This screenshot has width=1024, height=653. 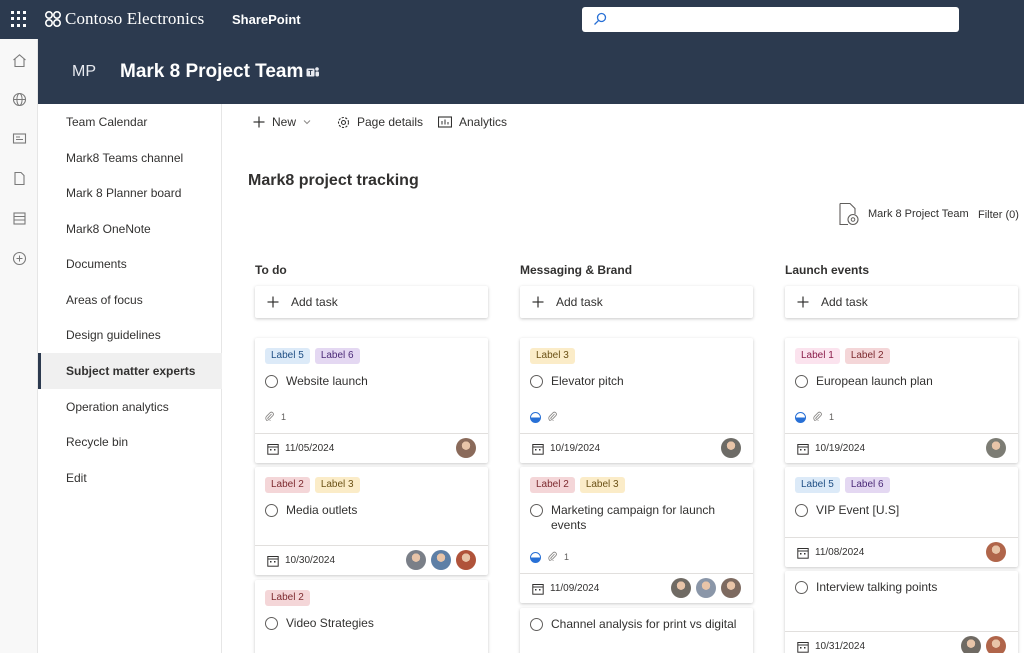 What do you see at coordinates (19, 99) in the screenshot?
I see `globe-icon` at bounding box center [19, 99].